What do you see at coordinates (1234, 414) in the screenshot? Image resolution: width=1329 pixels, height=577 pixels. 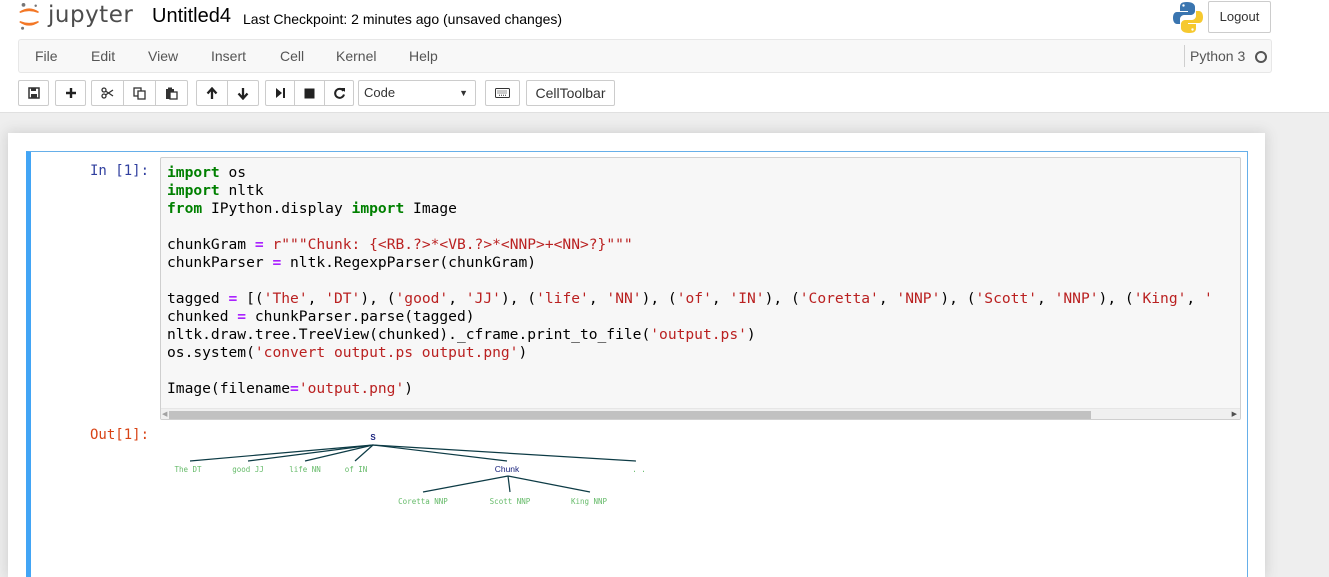 I see `scroll-right-icon: ▶` at bounding box center [1234, 414].